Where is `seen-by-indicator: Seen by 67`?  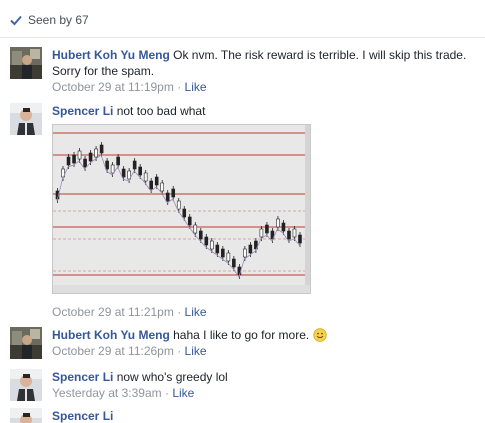 seen-by-indicator: Seen by 67 is located at coordinates (49, 20).